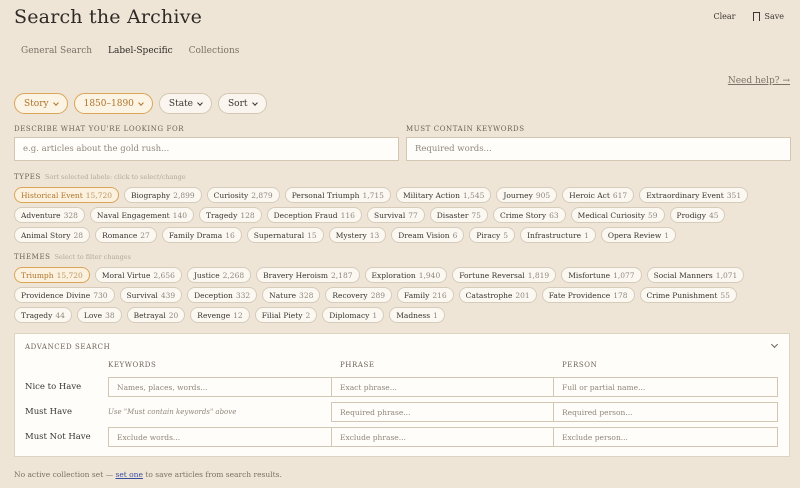  I want to click on clear-label: Clear, so click(724, 16).